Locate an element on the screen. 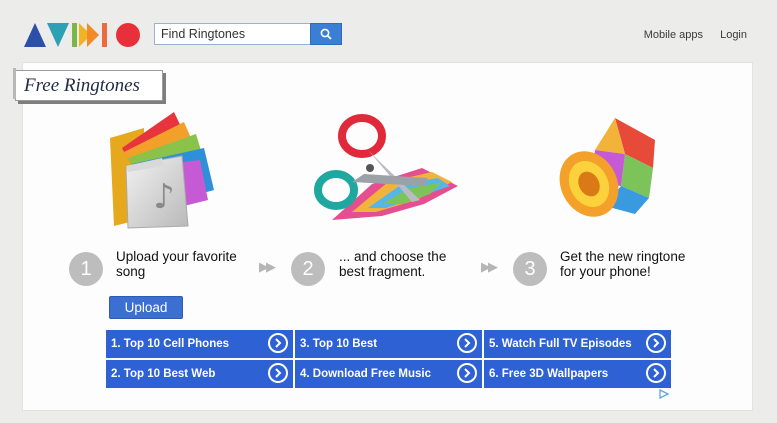  search-input is located at coordinates (232, 34).